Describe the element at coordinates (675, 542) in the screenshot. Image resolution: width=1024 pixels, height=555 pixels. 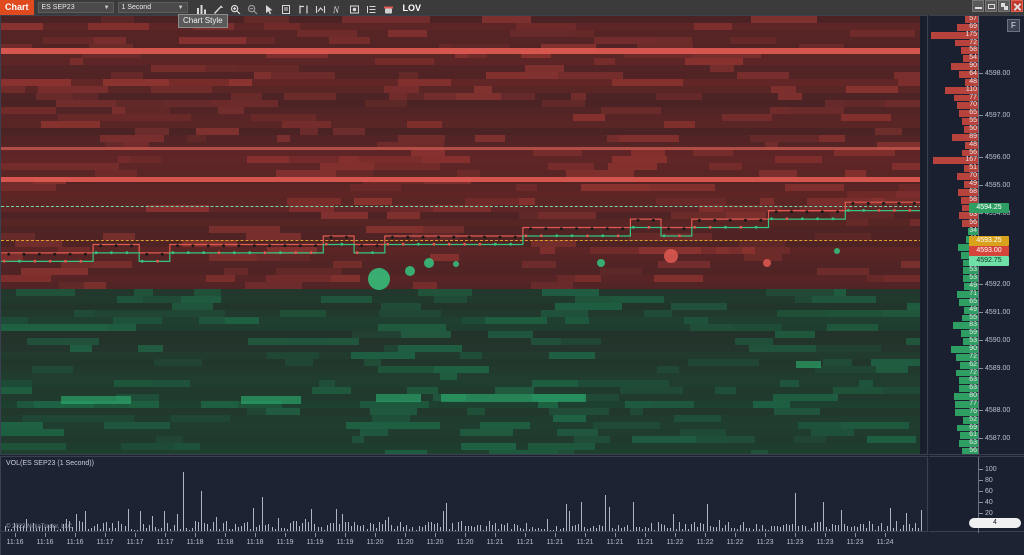
I see `time-tick-label: 11:22` at that location.